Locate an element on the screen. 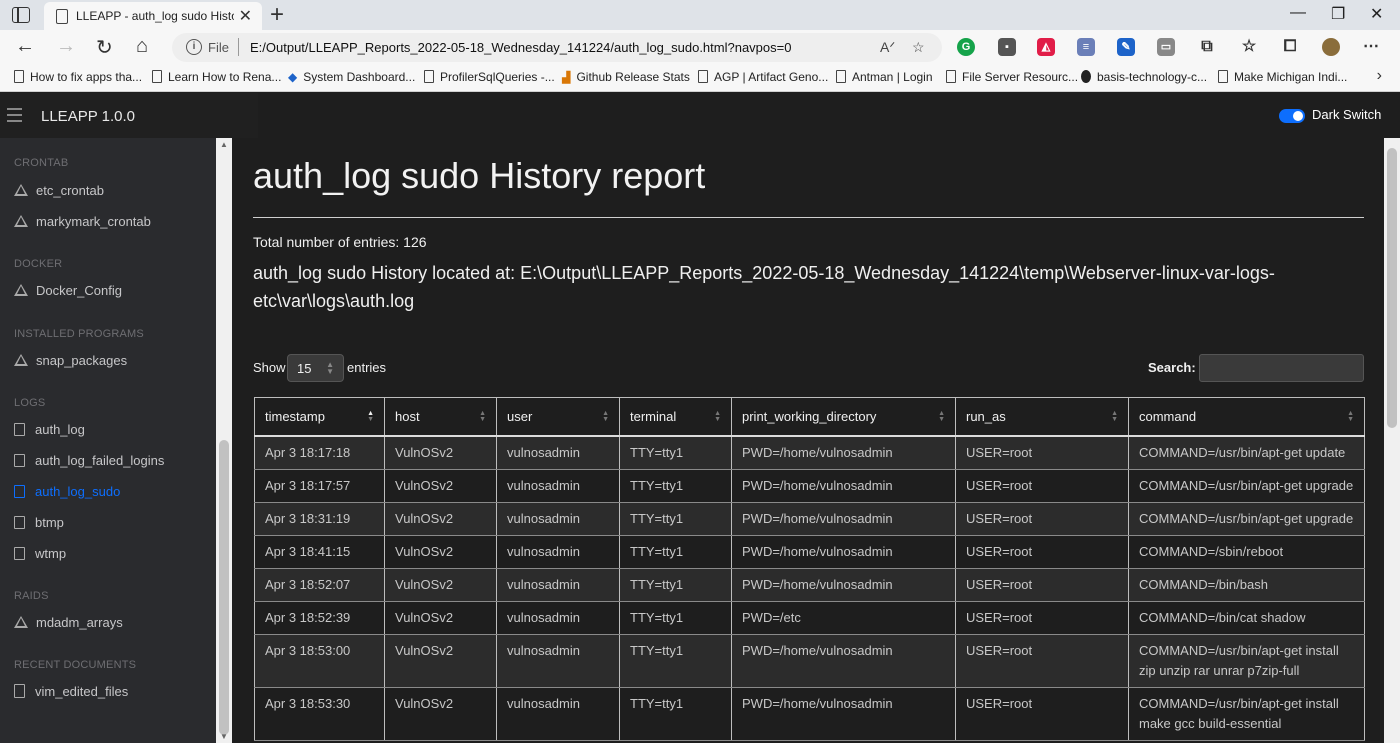 The width and height of the screenshot is (1400, 743). sidebar-item-auth-log-failed-logins: auth_log_failed_logins is located at coordinates (89, 460).